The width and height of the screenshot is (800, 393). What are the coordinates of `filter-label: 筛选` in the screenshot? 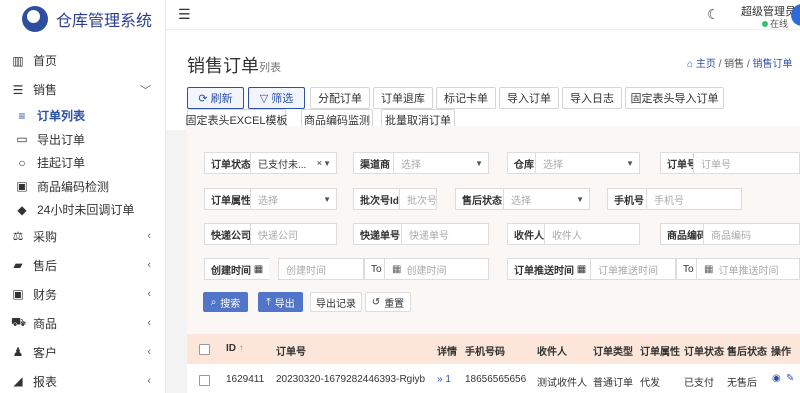 It's located at (282, 99).